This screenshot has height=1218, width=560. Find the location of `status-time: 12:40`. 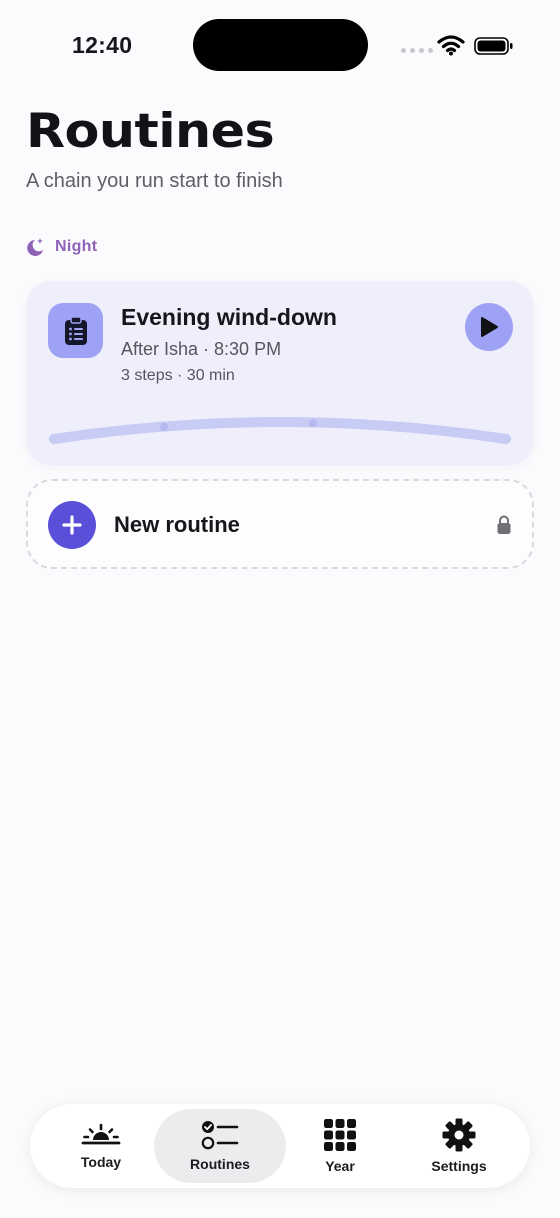

status-time: 12:40 is located at coordinates (102, 45).